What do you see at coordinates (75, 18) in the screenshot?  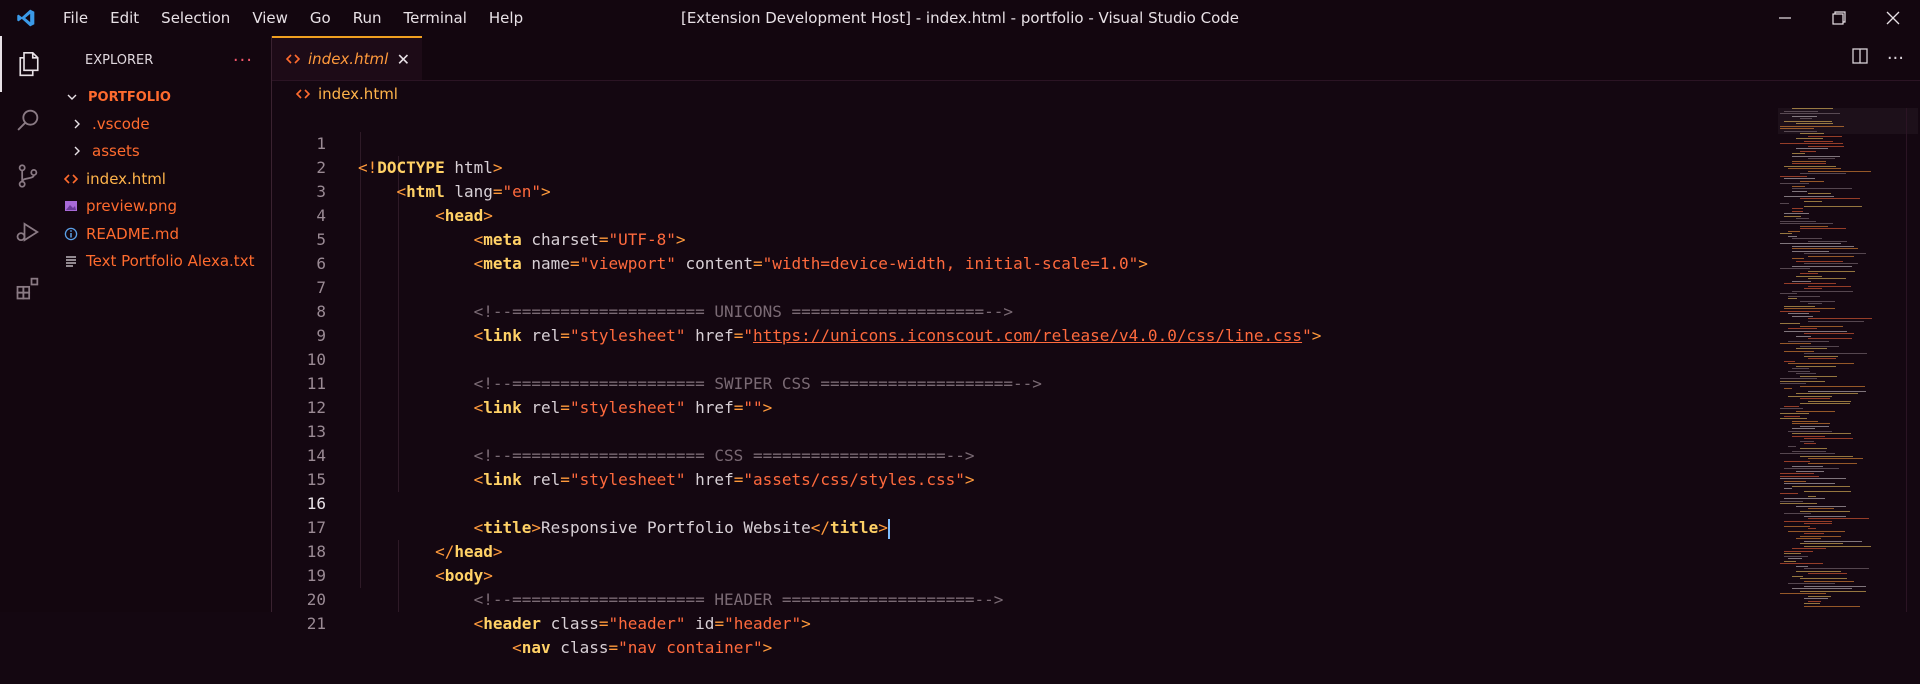 I see `menu-file: File` at bounding box center [75, 18].